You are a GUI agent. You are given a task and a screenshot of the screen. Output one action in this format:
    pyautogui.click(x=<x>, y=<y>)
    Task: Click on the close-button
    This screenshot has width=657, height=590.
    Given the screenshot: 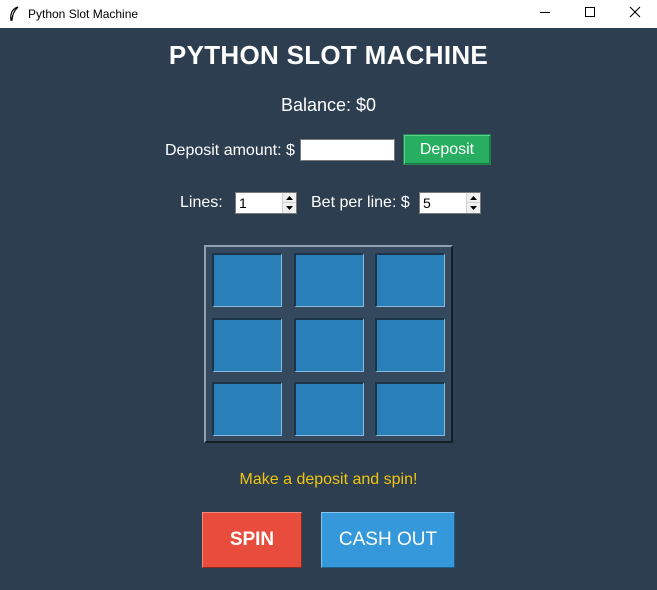 What is the action you would take?
    pyautogui.click(x=634, y=14)
    